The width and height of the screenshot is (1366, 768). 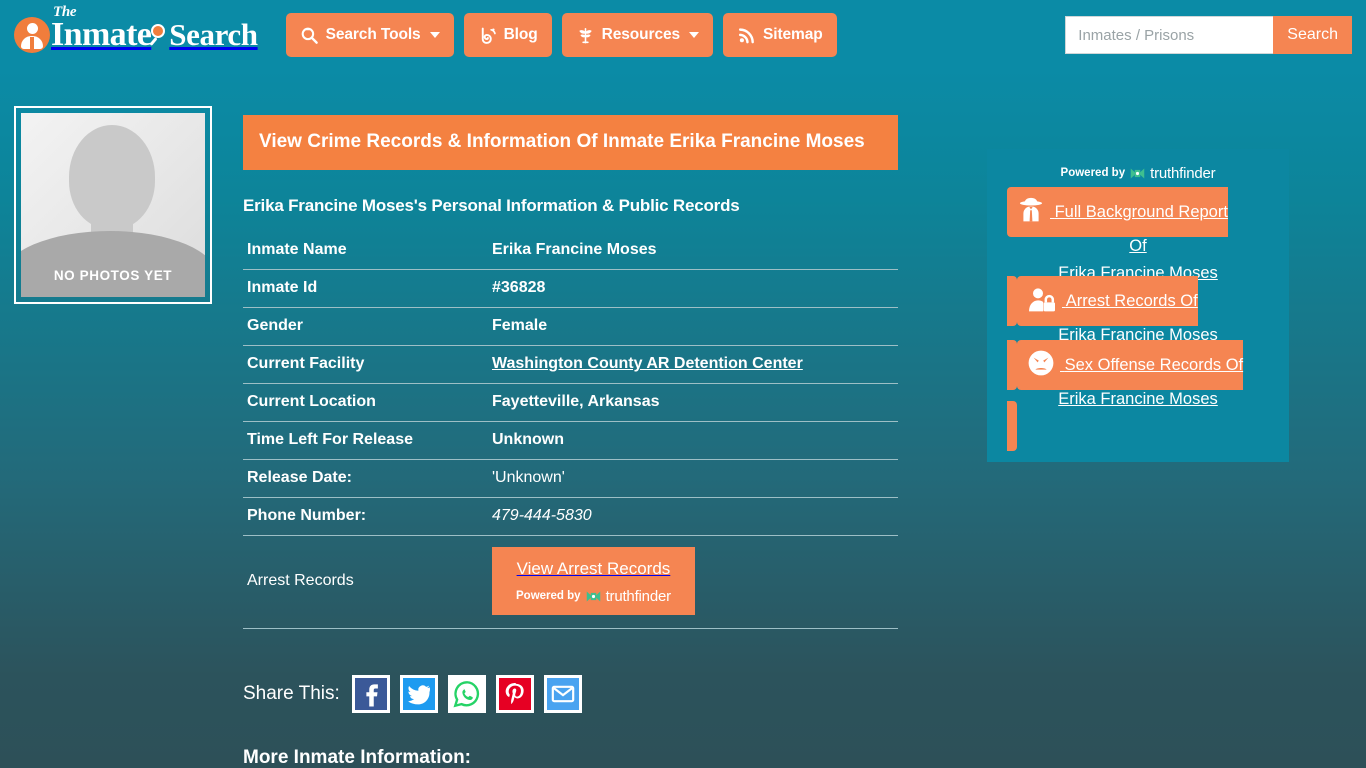 I want to click on whatsapp-icon, so click(x=466, y=693).